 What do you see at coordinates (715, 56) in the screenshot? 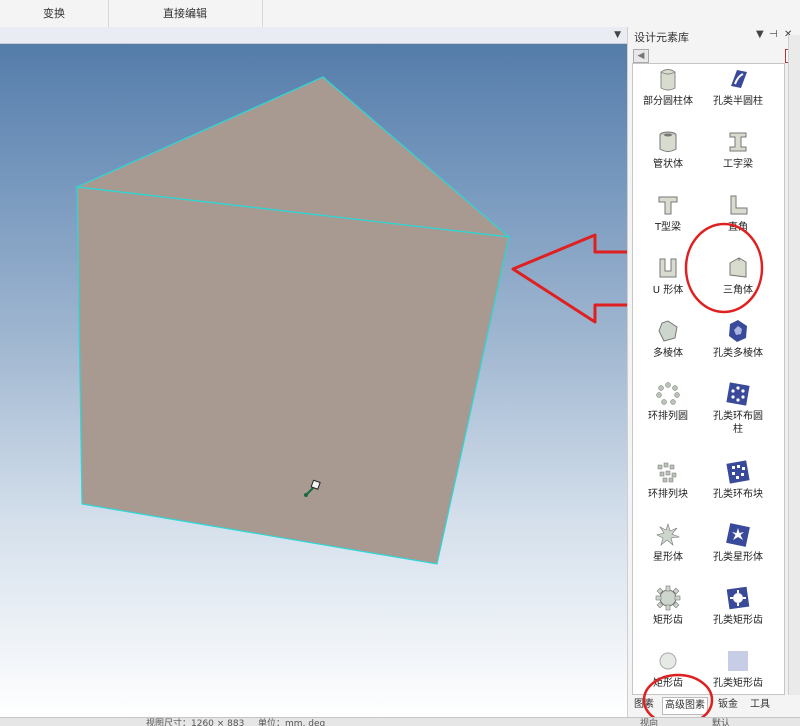
I see `library-nav: ◀ ✕` at bounding box center [715, 56].